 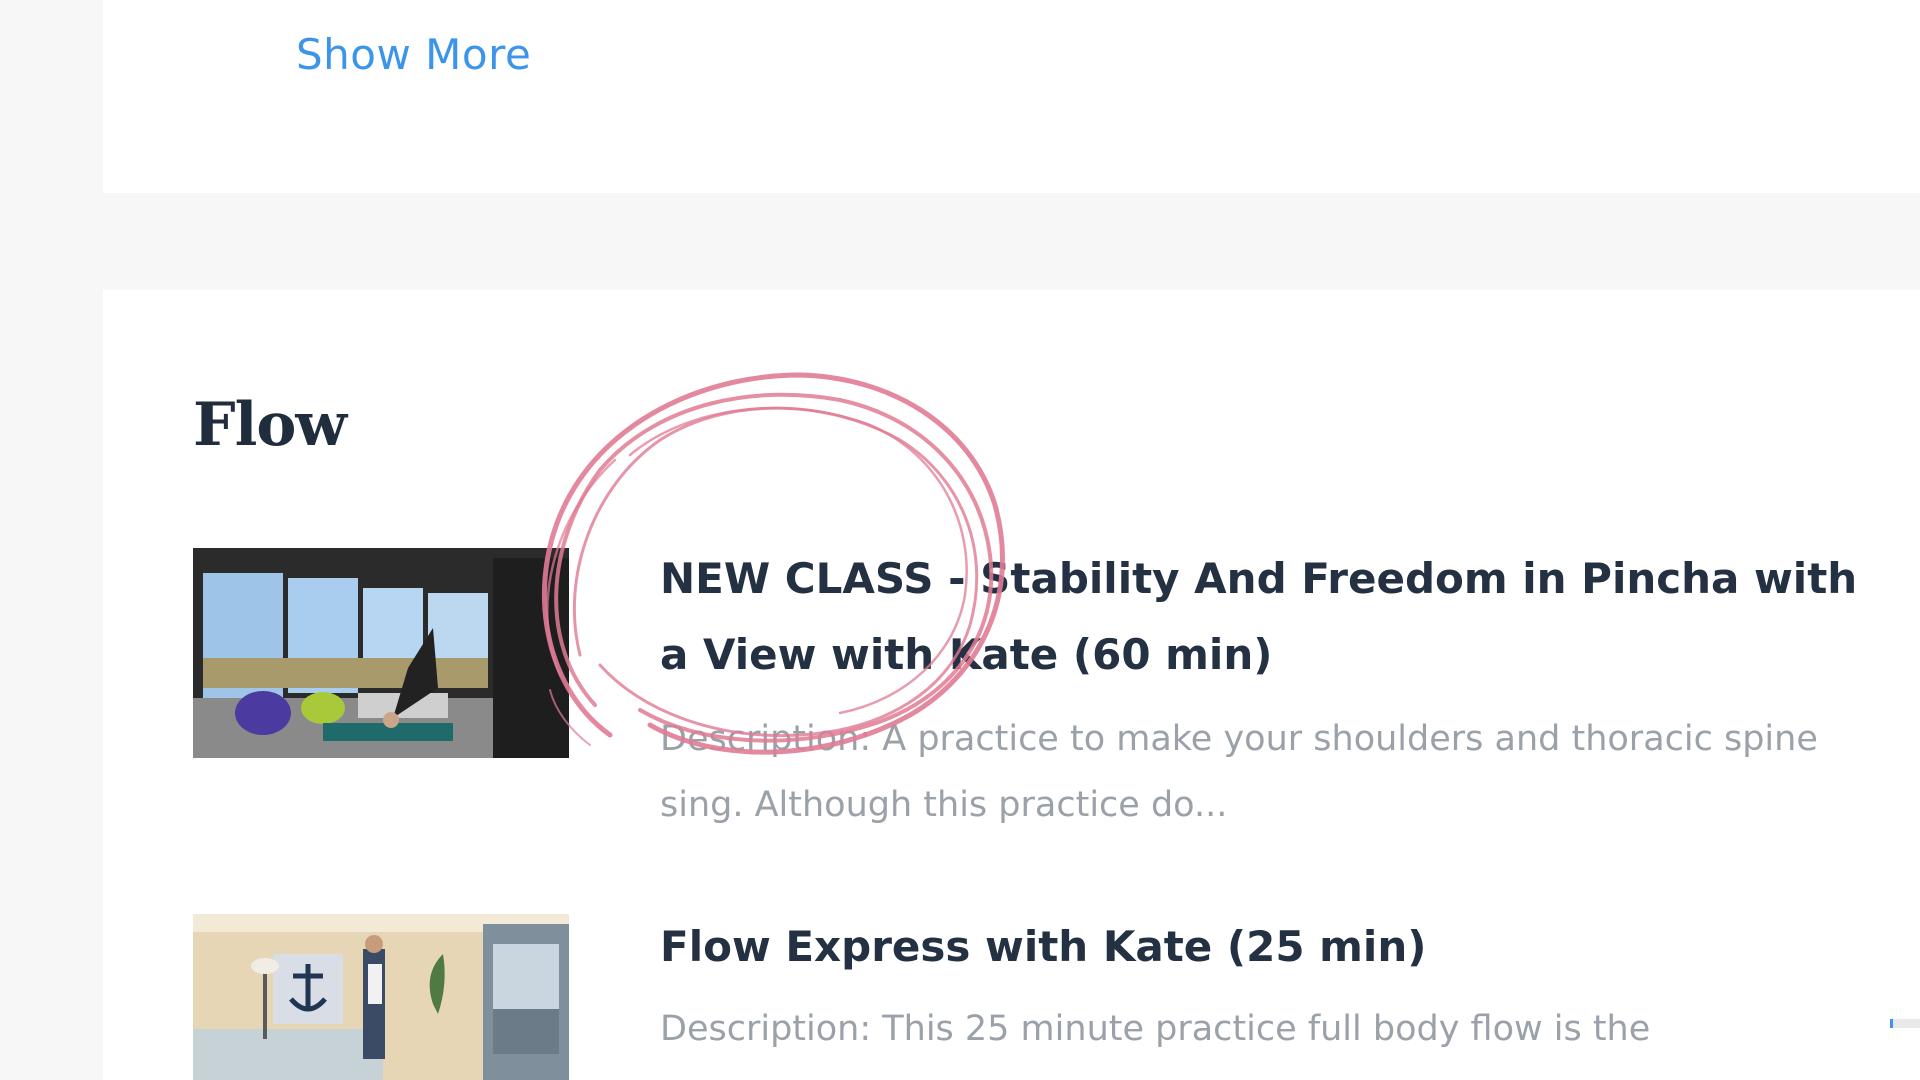 What do you see at coordinates (413, 54) in the screenshot?
I see `show-more-link: Show More` at bounding box center [413, 54].